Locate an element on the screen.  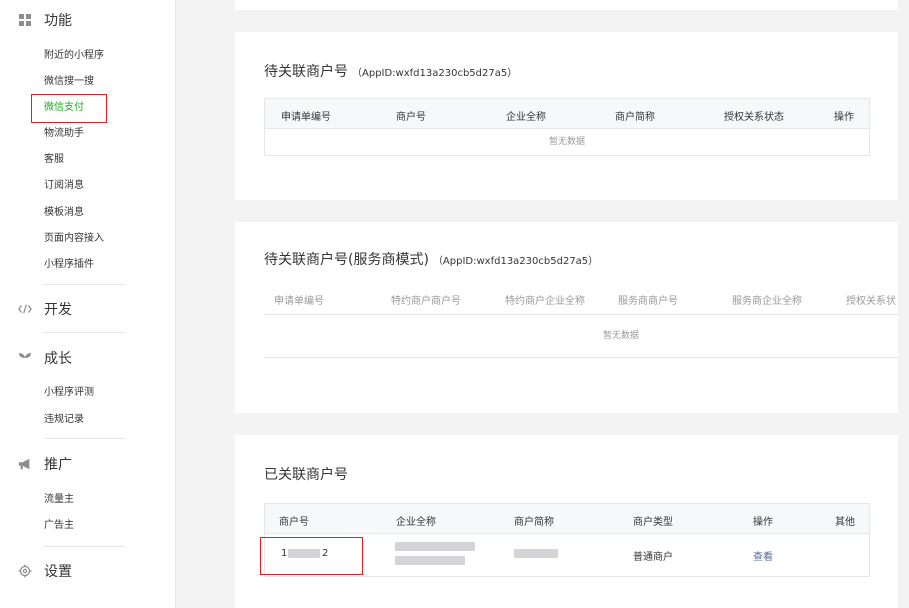
sidebar-item-page-content: 页面内容接入 is located at coordinates (74, 239).